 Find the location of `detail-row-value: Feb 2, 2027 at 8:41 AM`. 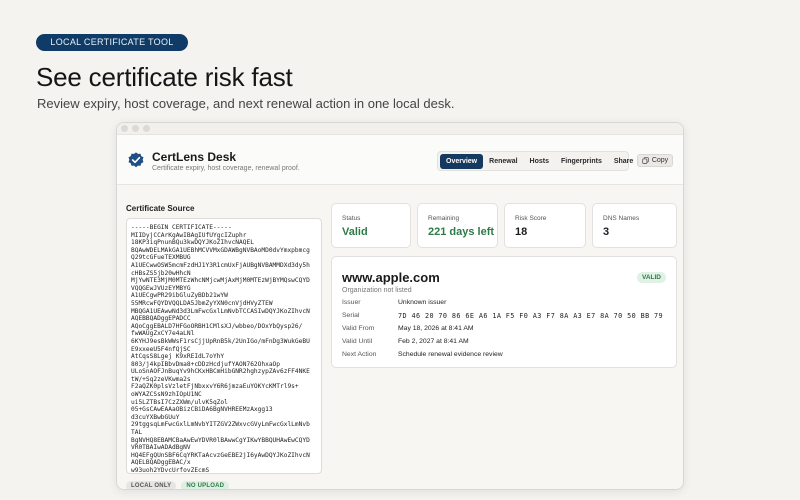

detail-row-value: Feb 2, 2027 at 8:41 AM is located at coordinates (433, 341).